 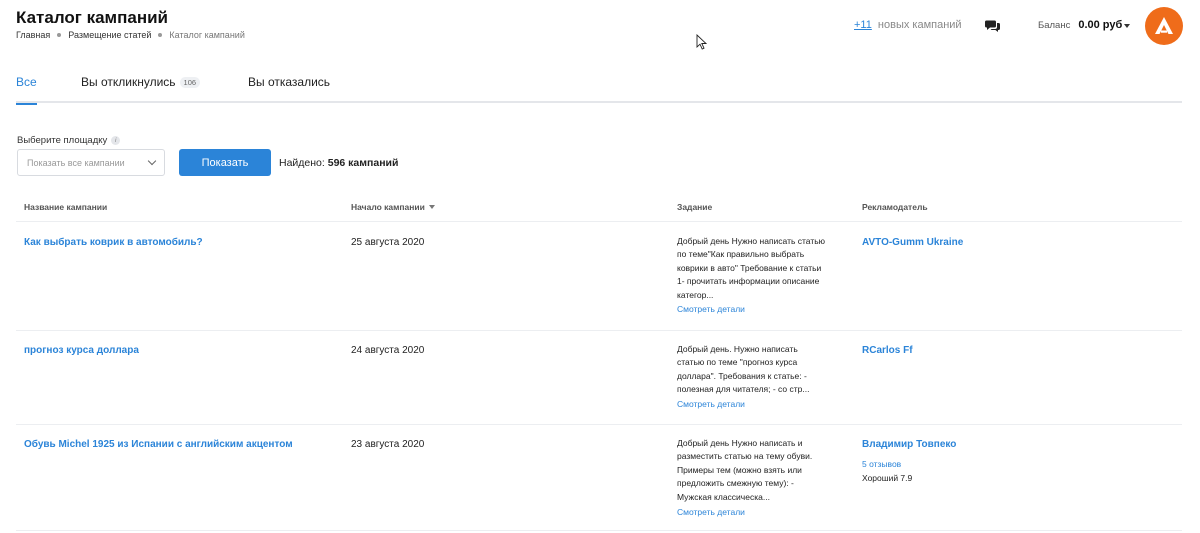 I want to click on platform-select: Показать все кампании, so click(x=91, y=162).